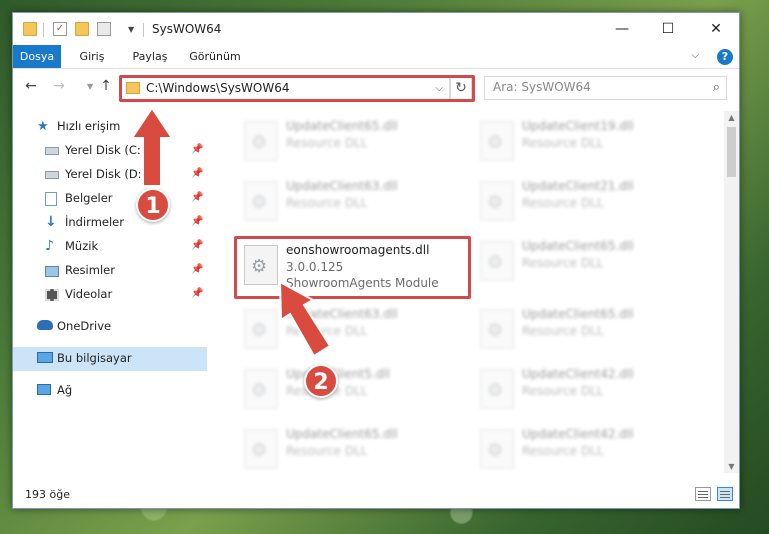 The width and height of the screenshot is (769, 534). Describe the element at coordinates (153, 205) in the screenshot. I see `step-badge-1: 1` at that location.